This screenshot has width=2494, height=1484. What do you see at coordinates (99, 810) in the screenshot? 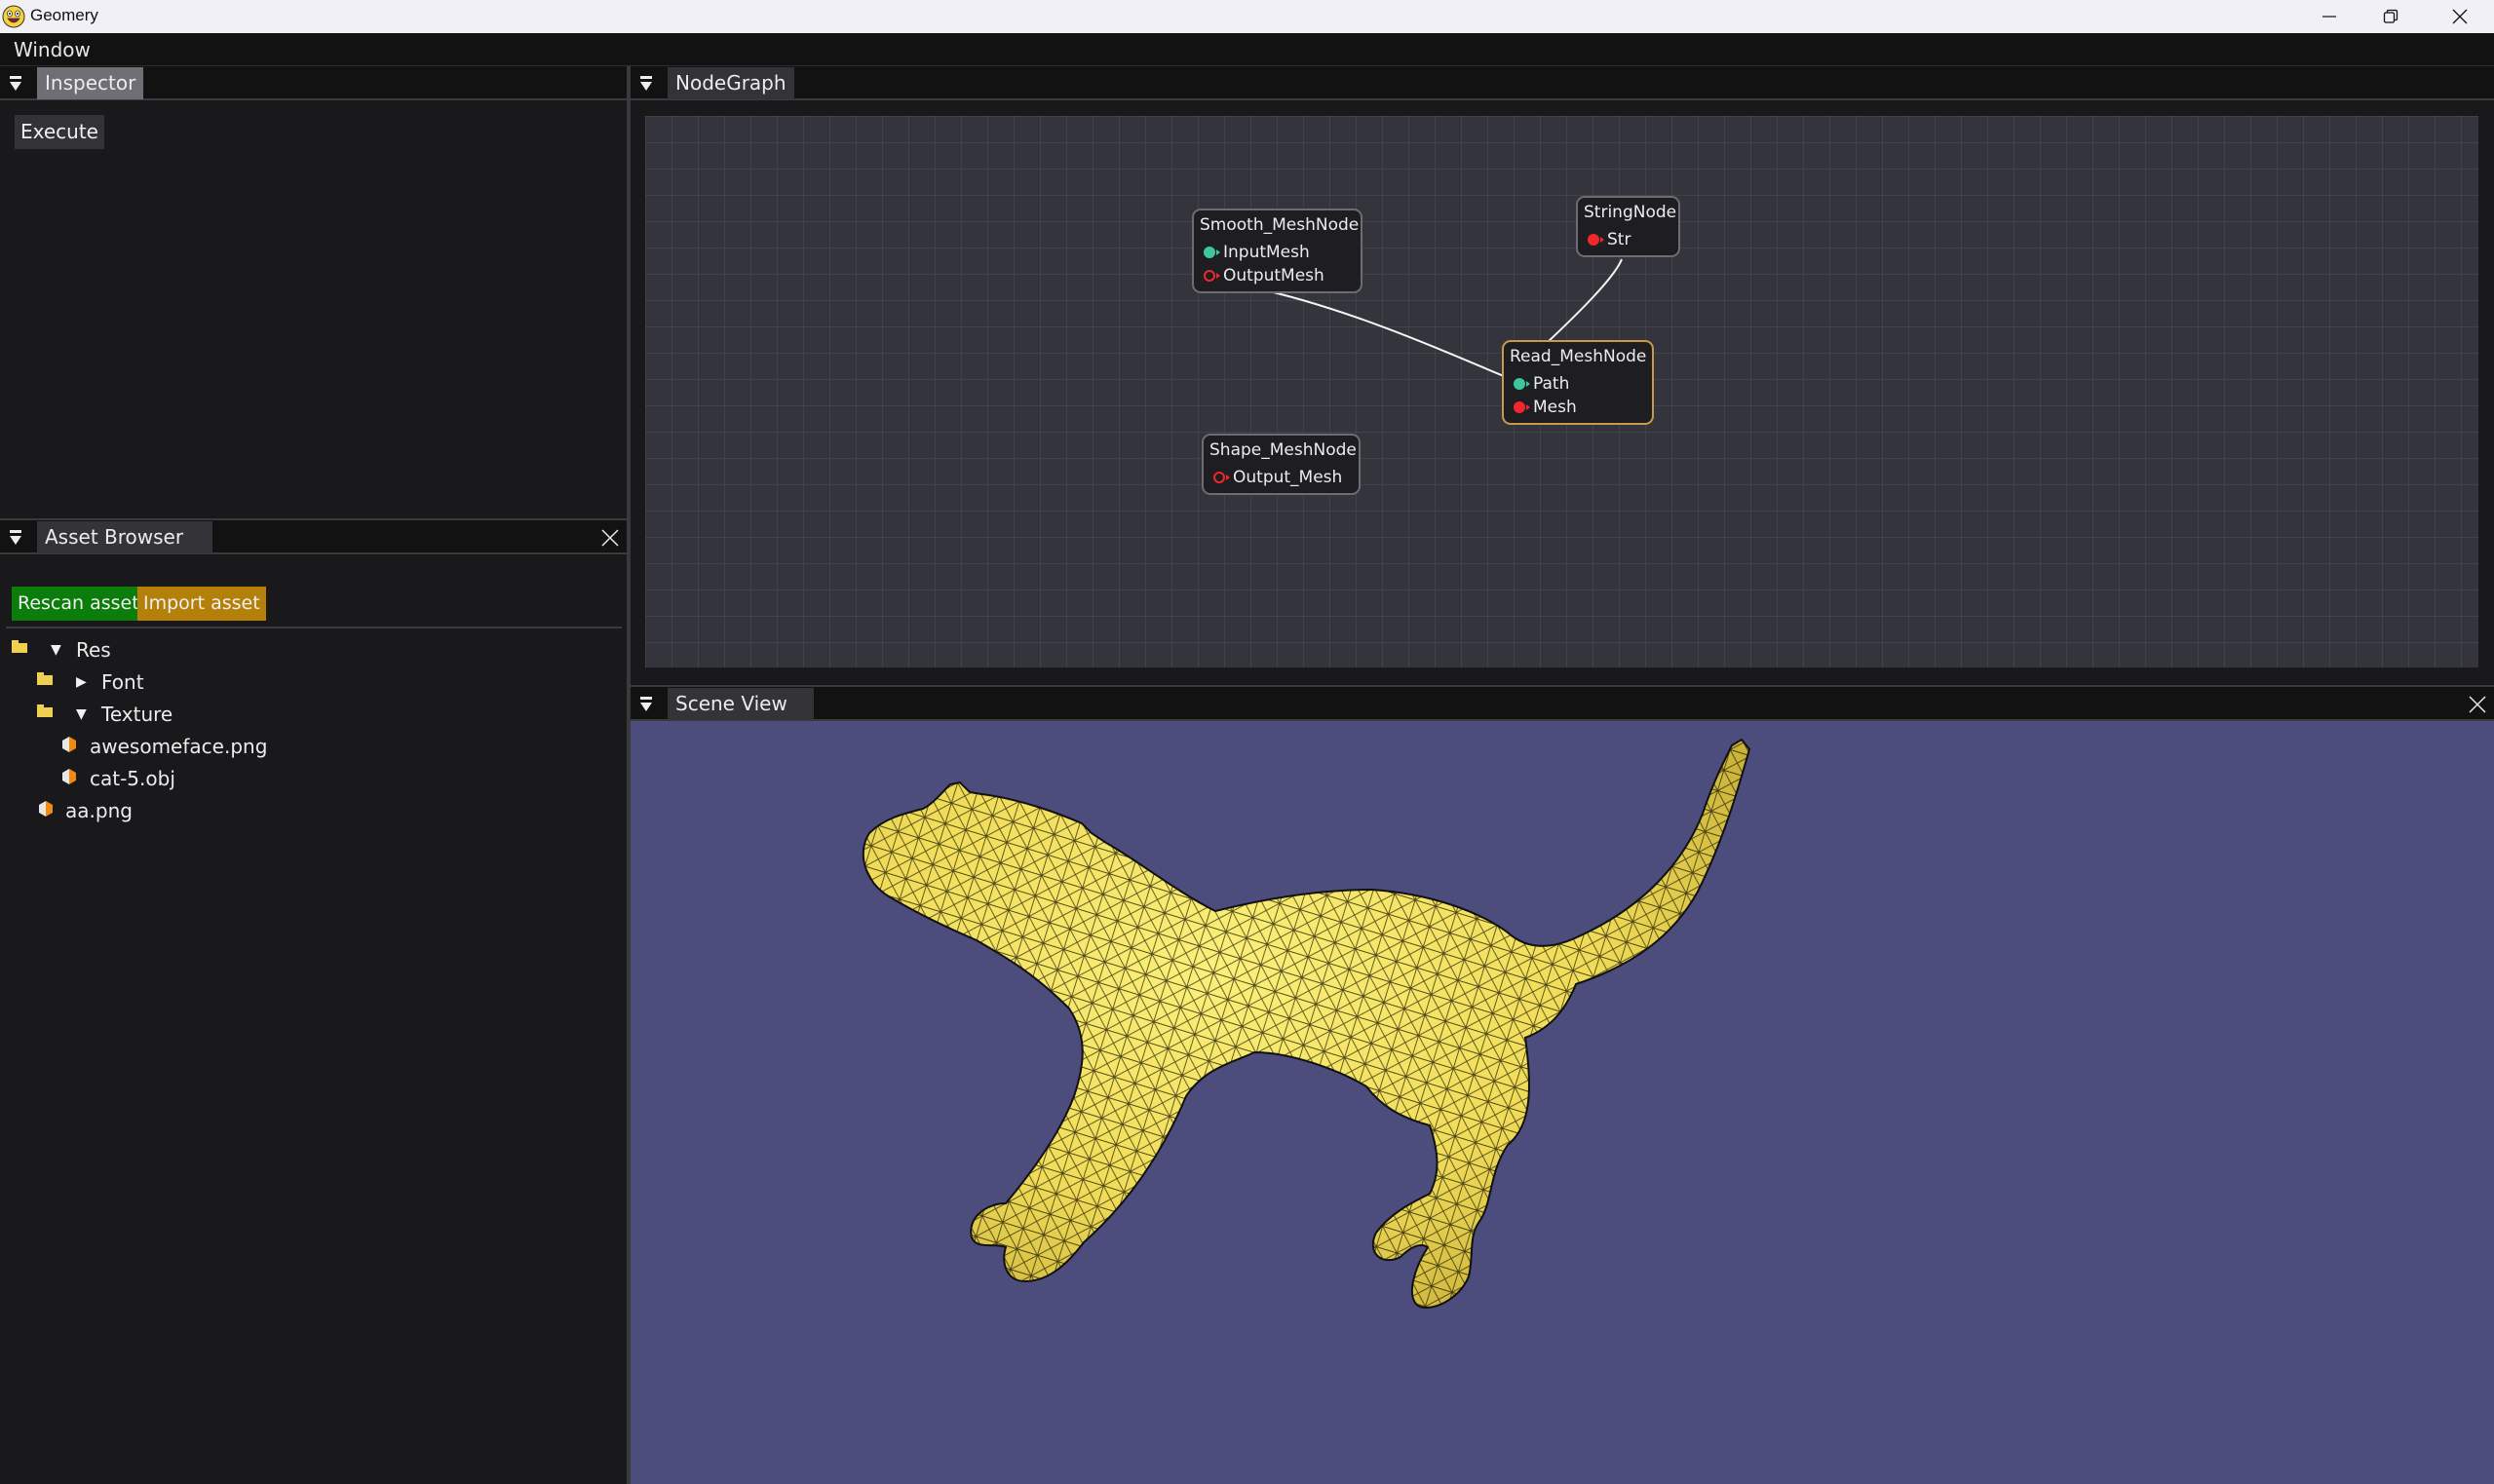
I see `tree-item-label: aa.png` at bounding box center [99, 810].